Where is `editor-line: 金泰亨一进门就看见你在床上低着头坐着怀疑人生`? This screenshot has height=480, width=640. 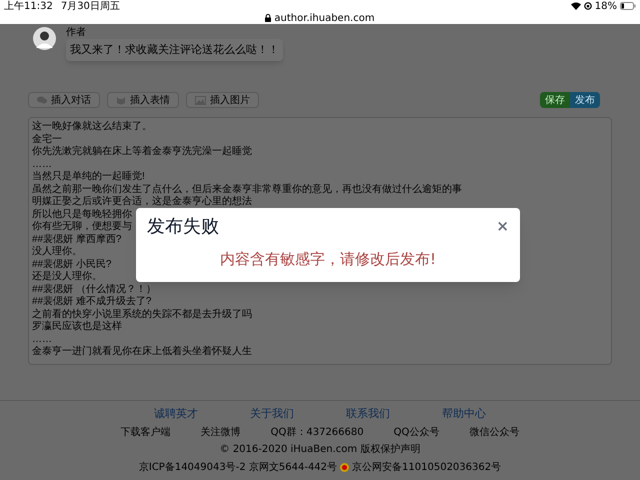 editor-line: 金泰亨一进门就看见你在床上低着头坐着怀疑人生 is located at coordinates (142, 352).